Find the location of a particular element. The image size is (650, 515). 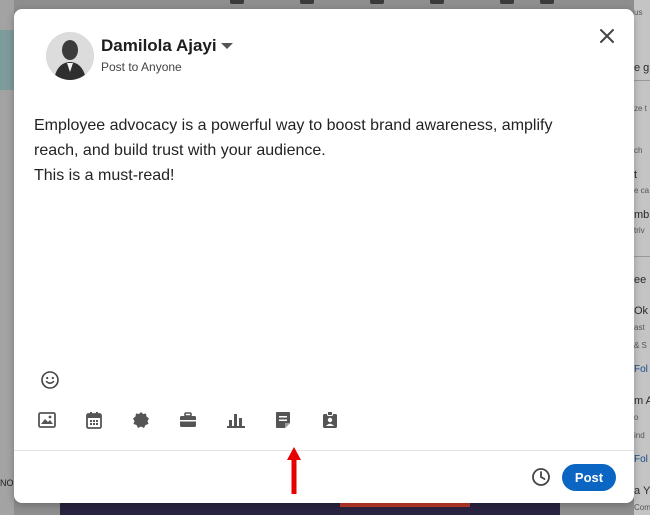

bg-fragment: e g is located at coordinates (642, 68).